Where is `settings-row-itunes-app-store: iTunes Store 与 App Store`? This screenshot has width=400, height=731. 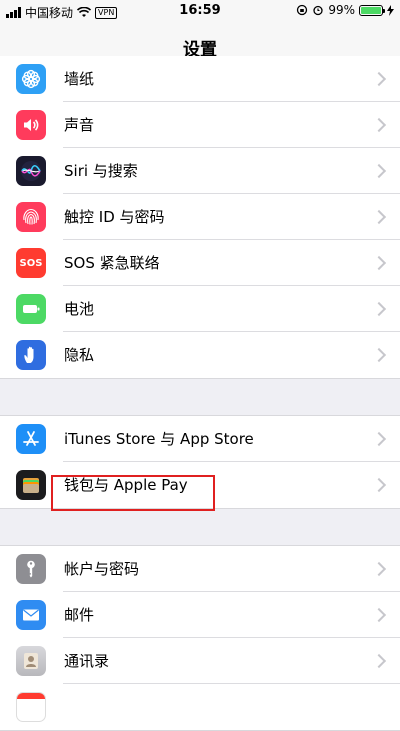
settings-row-itunes-app-store: iTunes Store 与 App Store is located at coordinates (200, 439).